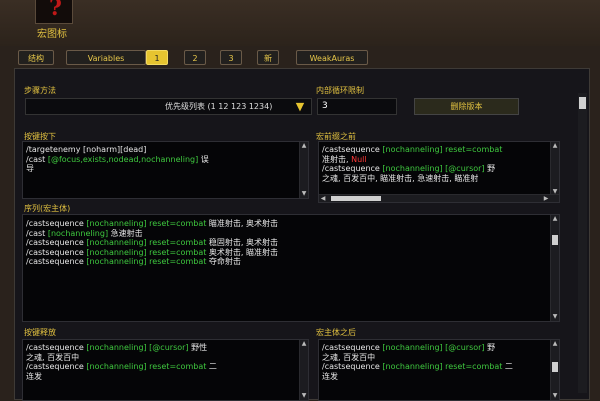 Image resolution: width=600 pixels, height=401 pixels. I want to click on code-token: /targetenemy [noharm][dead], so click(86, 149).